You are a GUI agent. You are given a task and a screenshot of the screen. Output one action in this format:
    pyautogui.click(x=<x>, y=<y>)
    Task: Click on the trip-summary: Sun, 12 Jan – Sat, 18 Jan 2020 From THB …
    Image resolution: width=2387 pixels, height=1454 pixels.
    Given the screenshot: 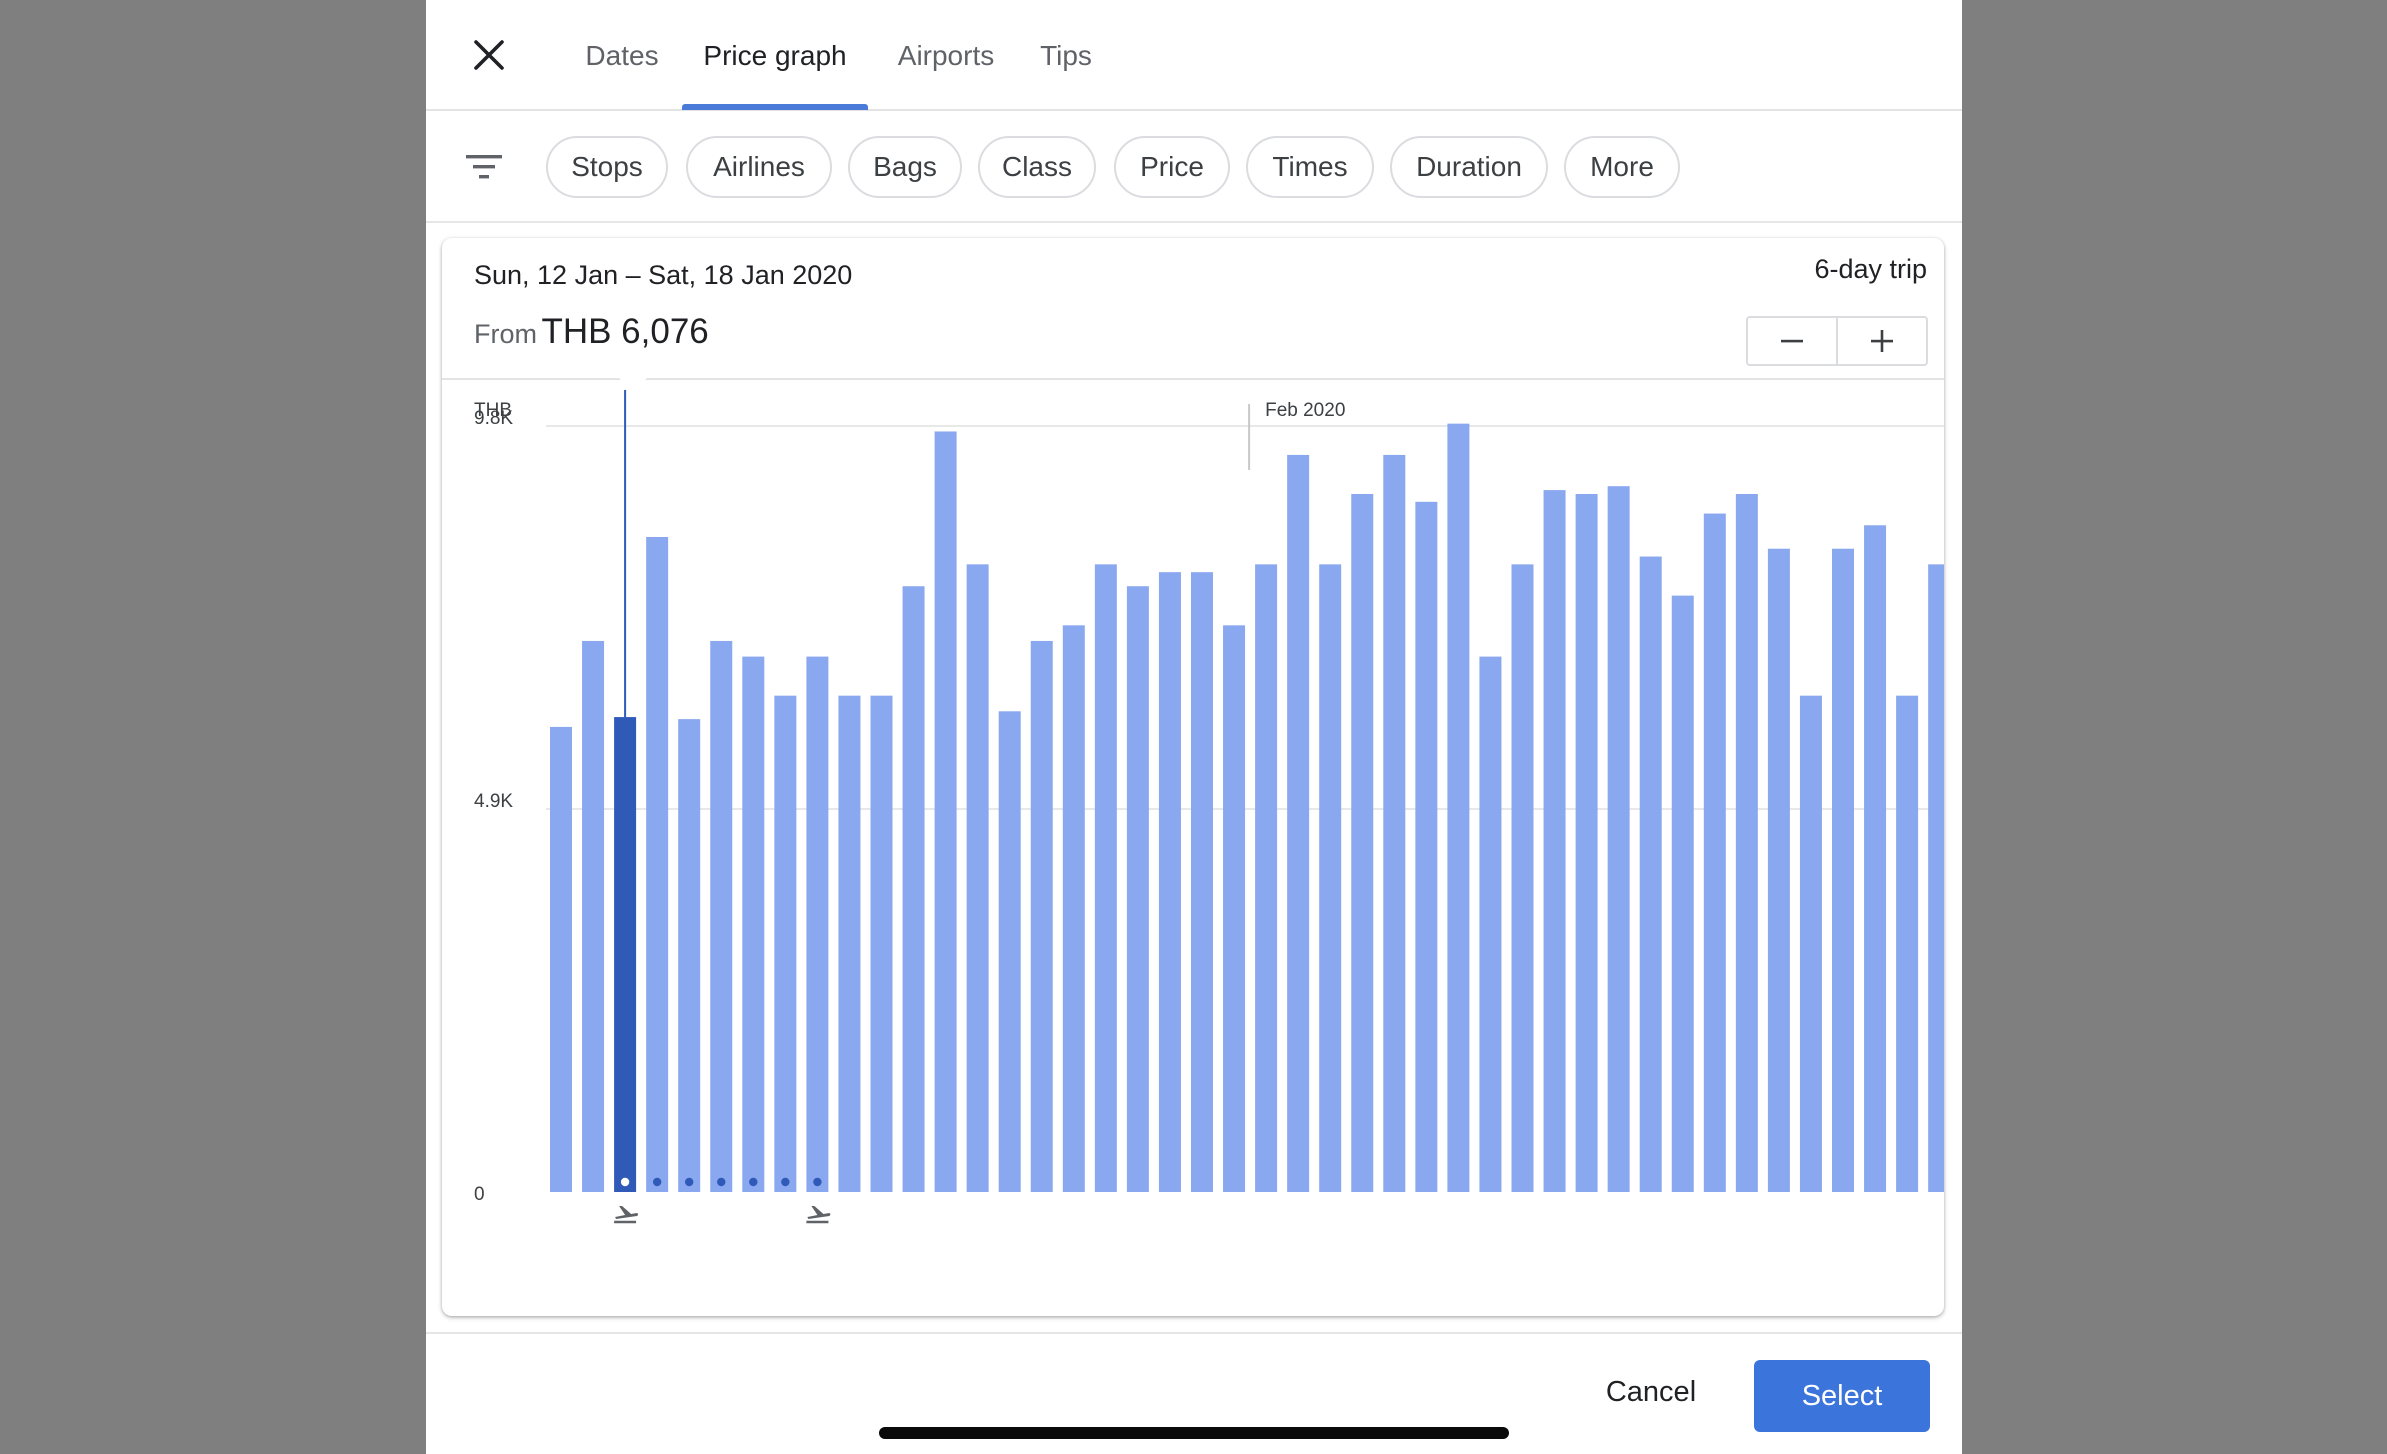 What is the action you would take?
    pyautogui.click(x=1193, y=309)
    